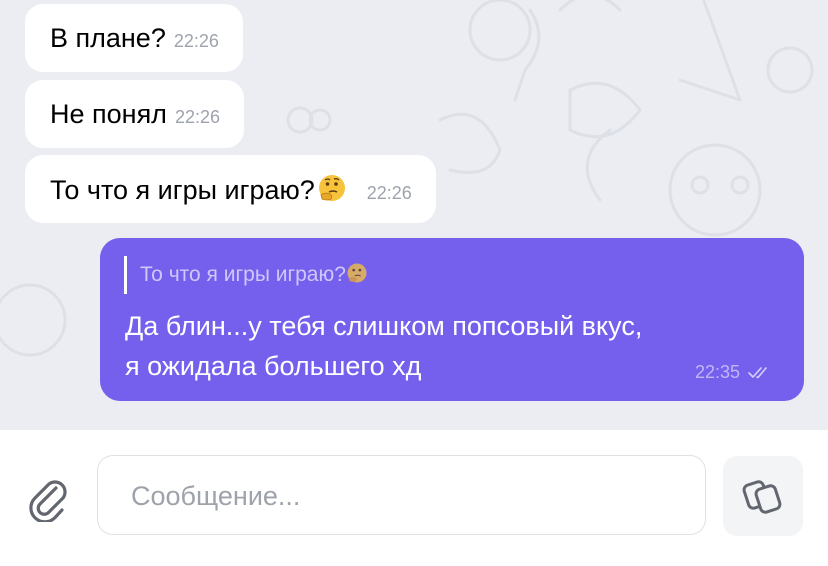 The image size is (828, 566). I want to click on message-time: 22:35, so click(717, 372).